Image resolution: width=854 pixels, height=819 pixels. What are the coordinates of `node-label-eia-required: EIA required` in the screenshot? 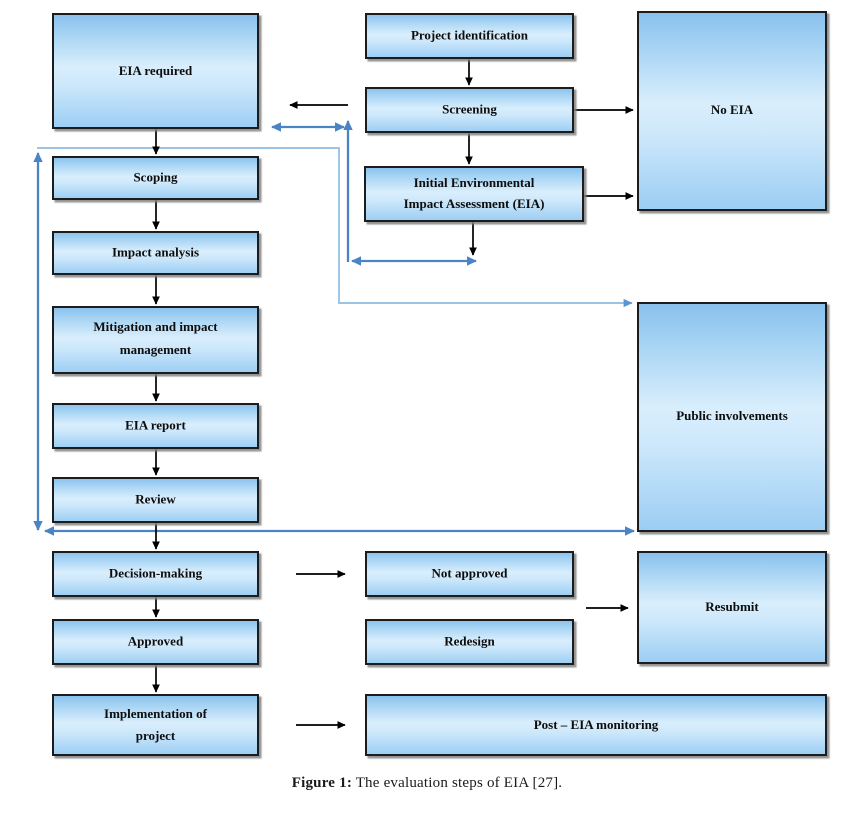 It's located at (156, 70).